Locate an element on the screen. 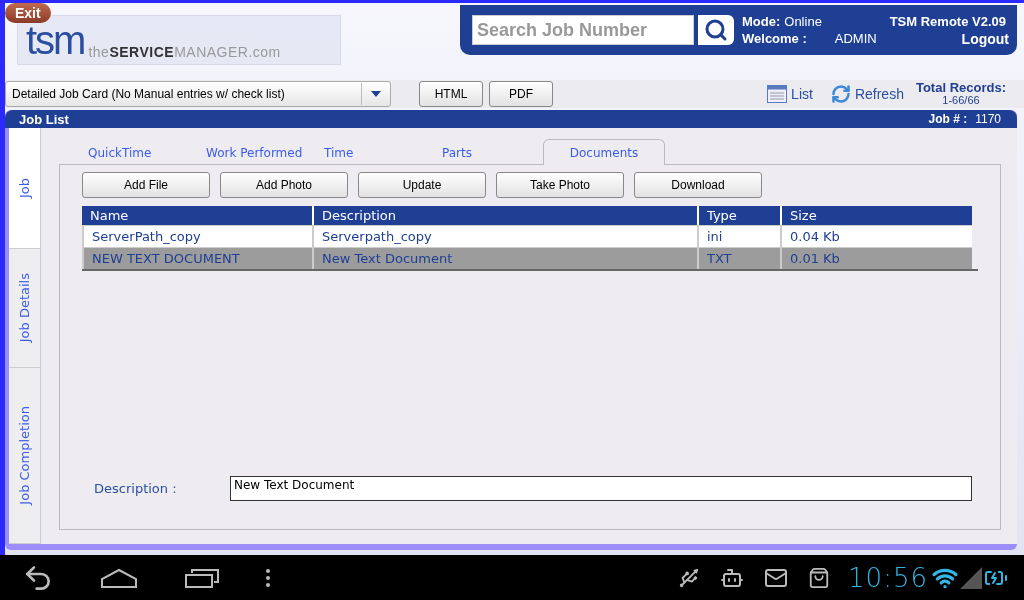 The width and height of the screenshot is (1024, 600). refresh-icon is located at coordinates (840, 94).